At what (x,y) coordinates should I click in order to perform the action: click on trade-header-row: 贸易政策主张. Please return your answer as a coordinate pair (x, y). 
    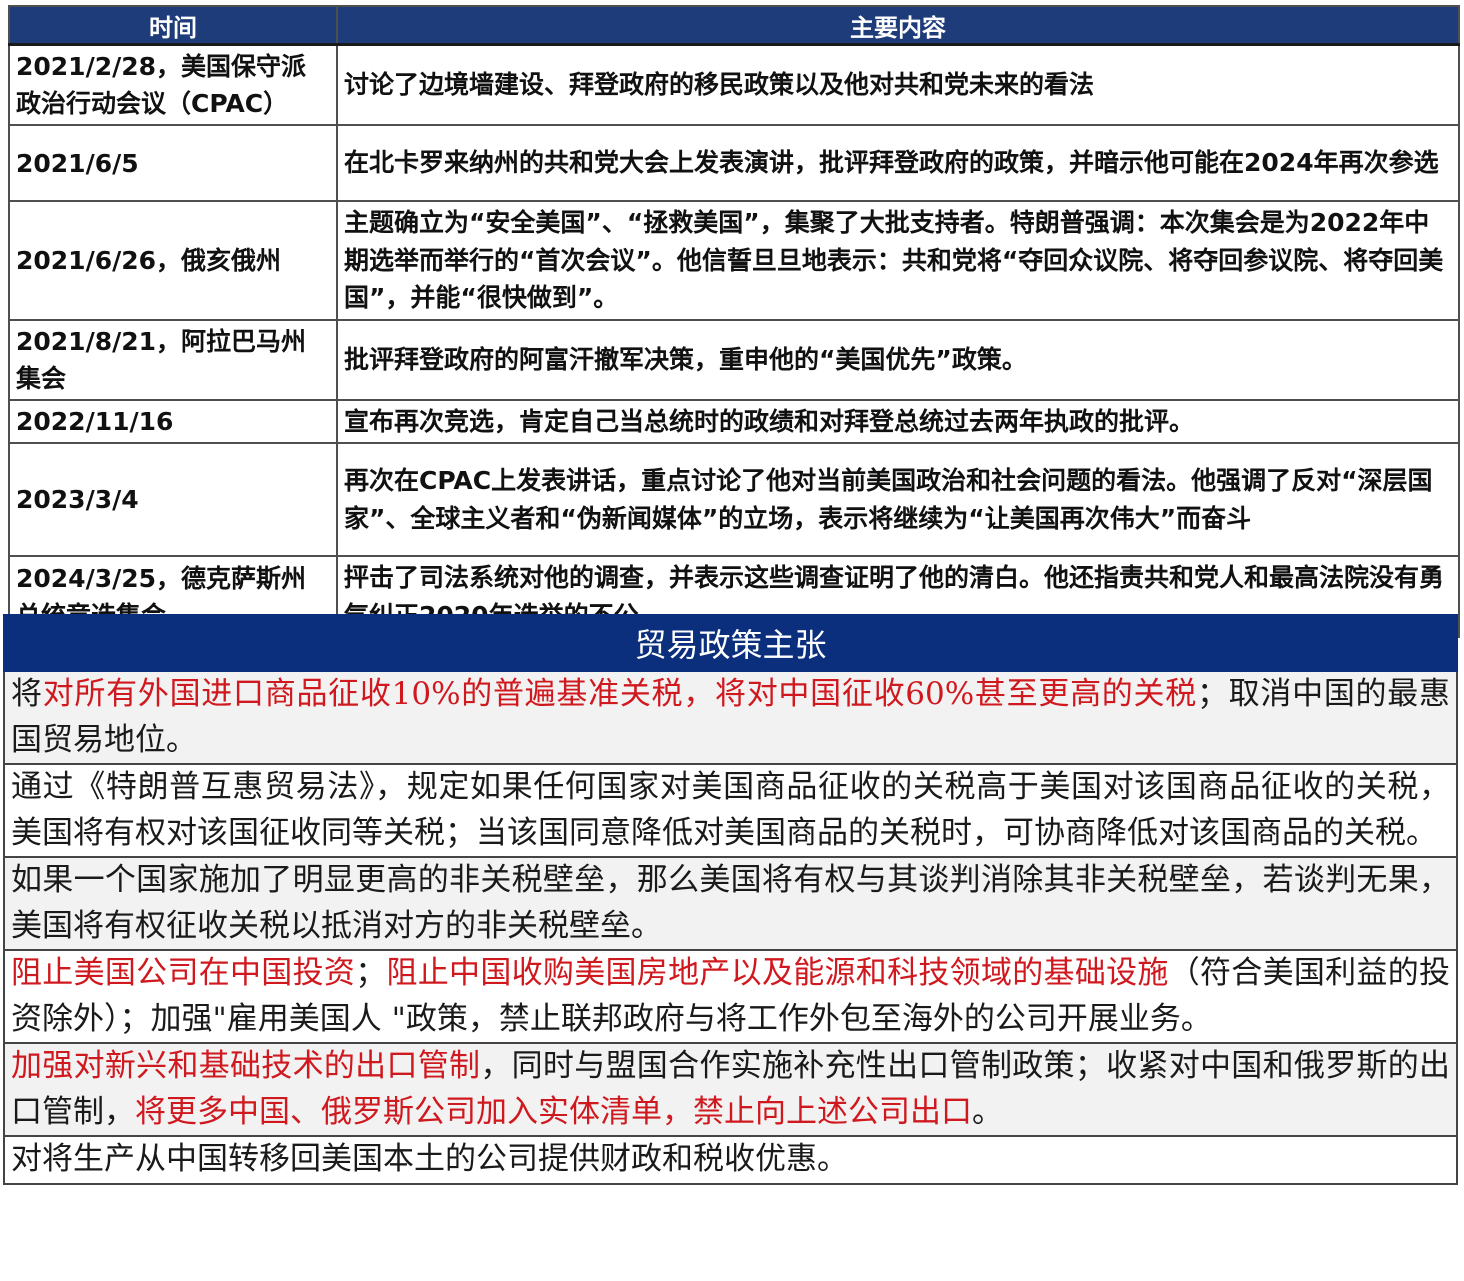
    Looking at the image, I should click on (730, 643).